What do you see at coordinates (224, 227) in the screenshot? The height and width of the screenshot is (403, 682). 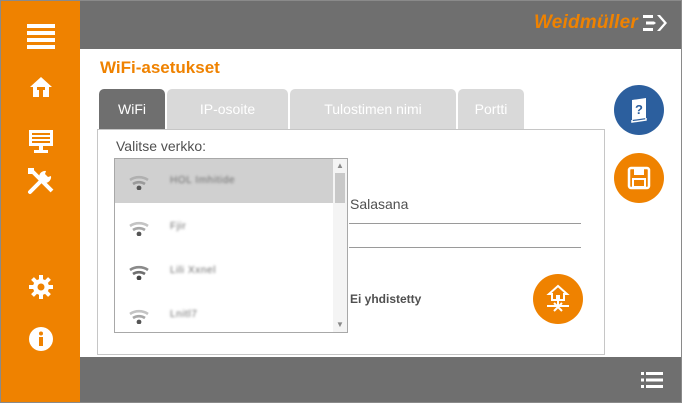 I see `list-item: Fjir` at bounding box center [224, 227].